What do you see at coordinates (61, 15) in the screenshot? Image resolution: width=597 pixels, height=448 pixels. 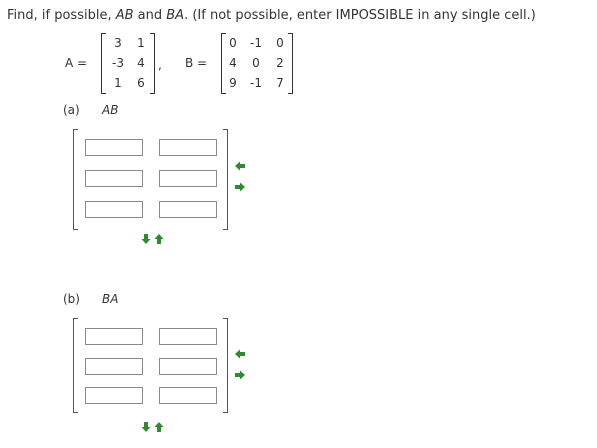 I see `question-prefix: Find, if possible,` at bounding box center [61, 15].